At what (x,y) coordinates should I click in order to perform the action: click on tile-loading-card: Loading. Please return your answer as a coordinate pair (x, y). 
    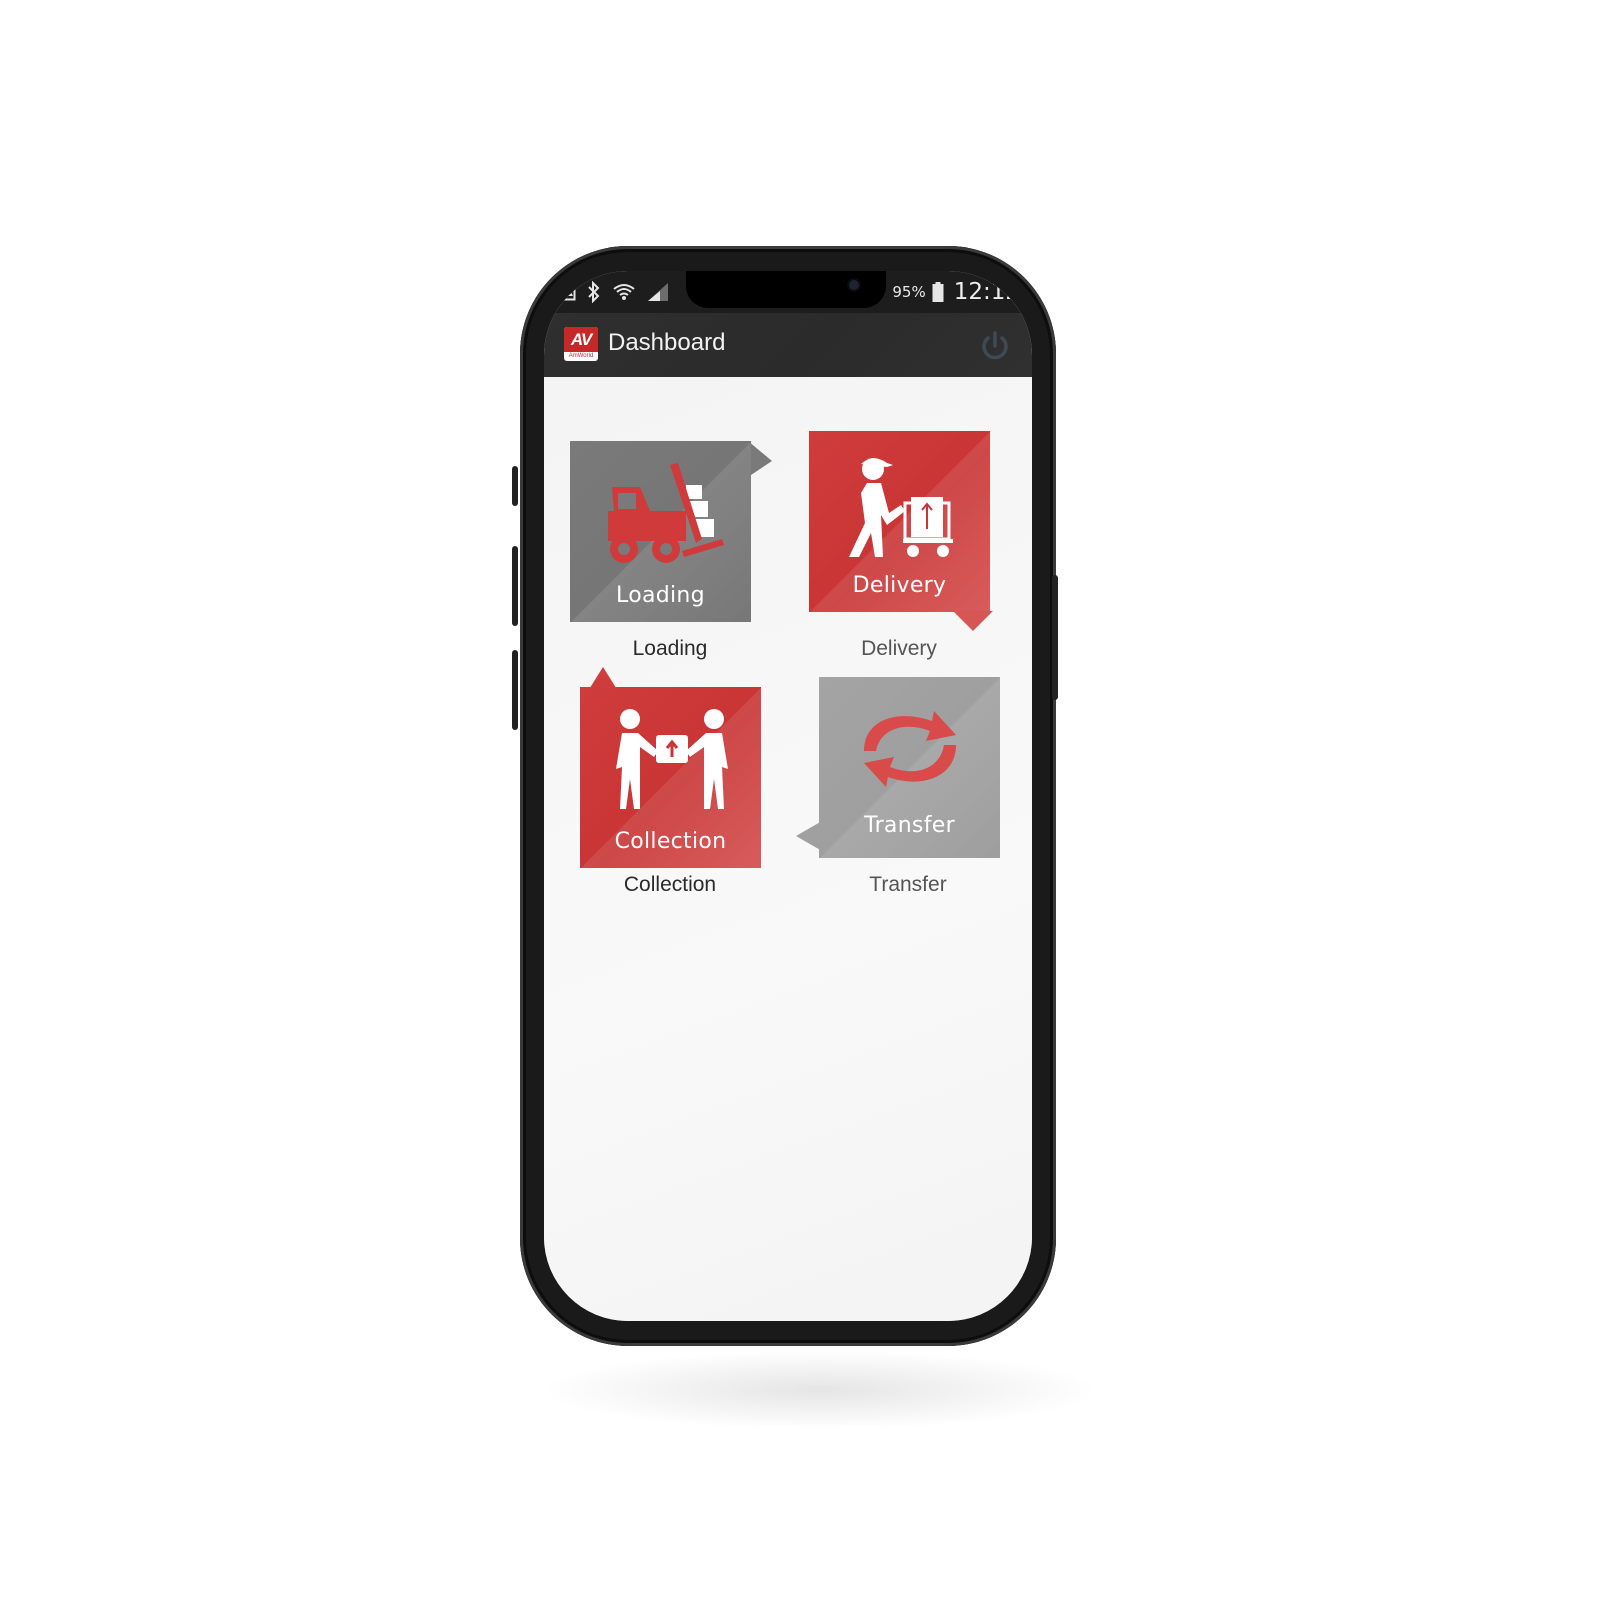
    Looking at the image, I should click on (660, 531).